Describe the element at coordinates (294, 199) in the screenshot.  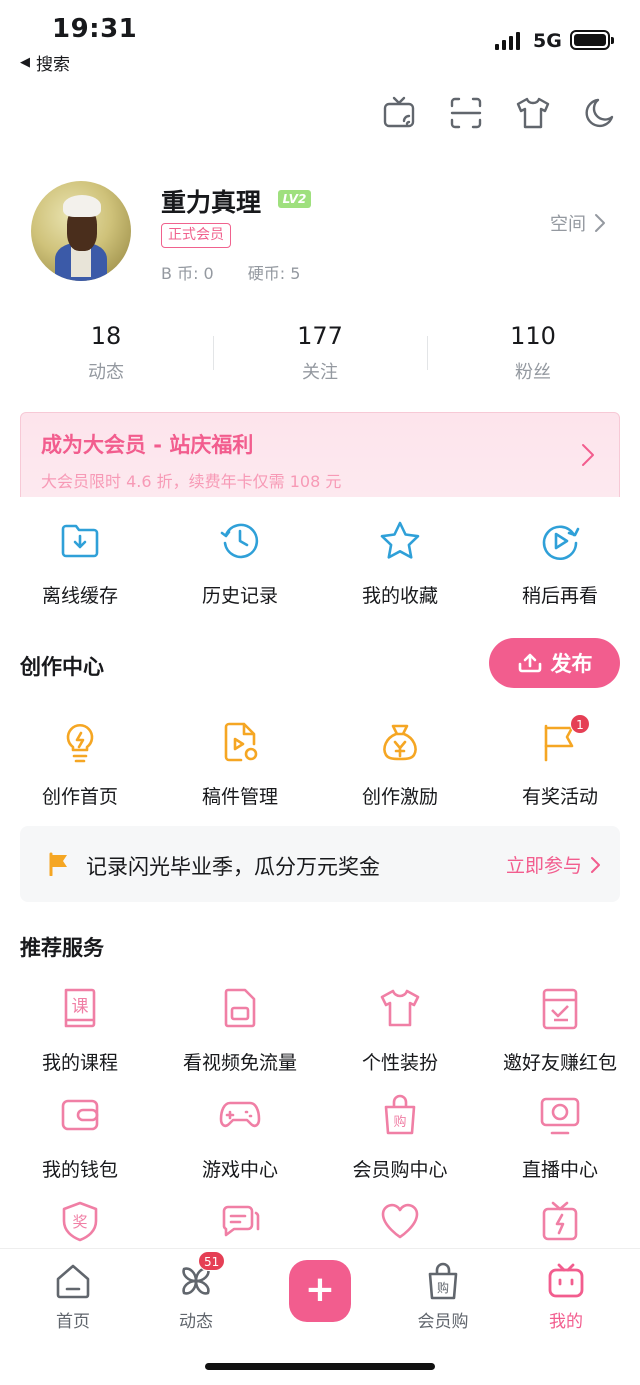
I see `level-badge: LV2` at that location.